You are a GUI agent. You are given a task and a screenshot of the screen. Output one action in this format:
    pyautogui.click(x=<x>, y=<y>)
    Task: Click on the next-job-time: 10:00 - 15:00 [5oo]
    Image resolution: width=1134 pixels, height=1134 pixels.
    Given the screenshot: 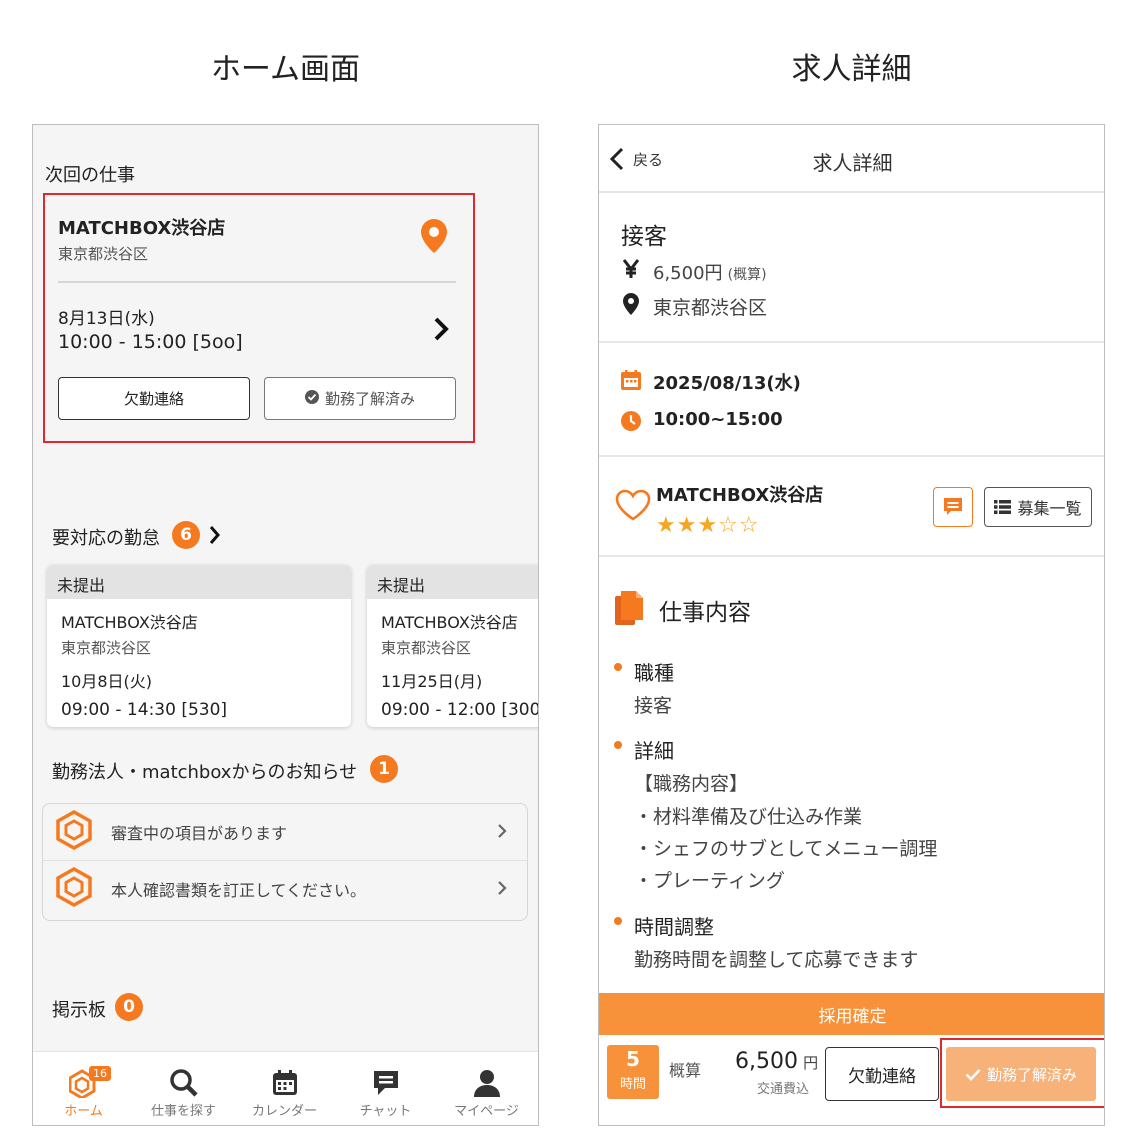 What is the action you would take?
    pyautogui.click(x=150, y=342)
    